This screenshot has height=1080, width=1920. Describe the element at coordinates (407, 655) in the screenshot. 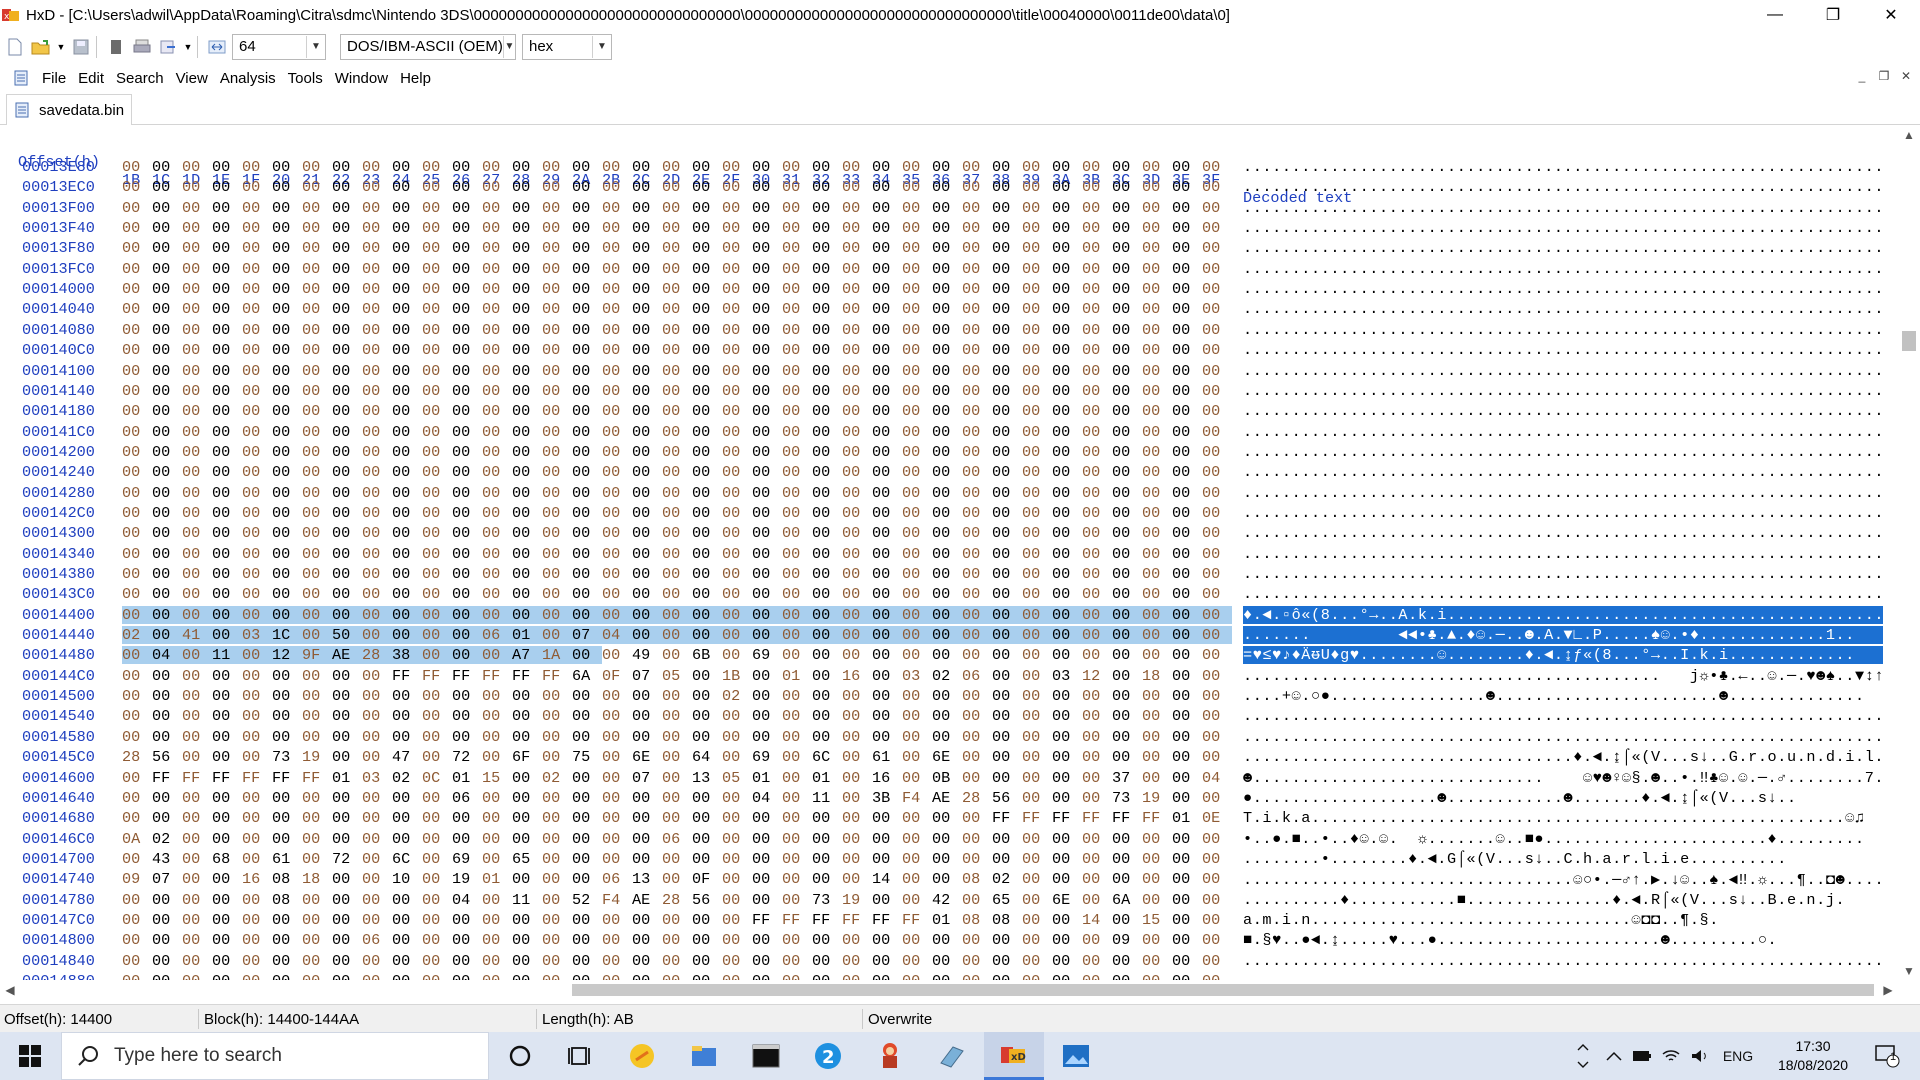

I see `hex-byte: 38` at that location.